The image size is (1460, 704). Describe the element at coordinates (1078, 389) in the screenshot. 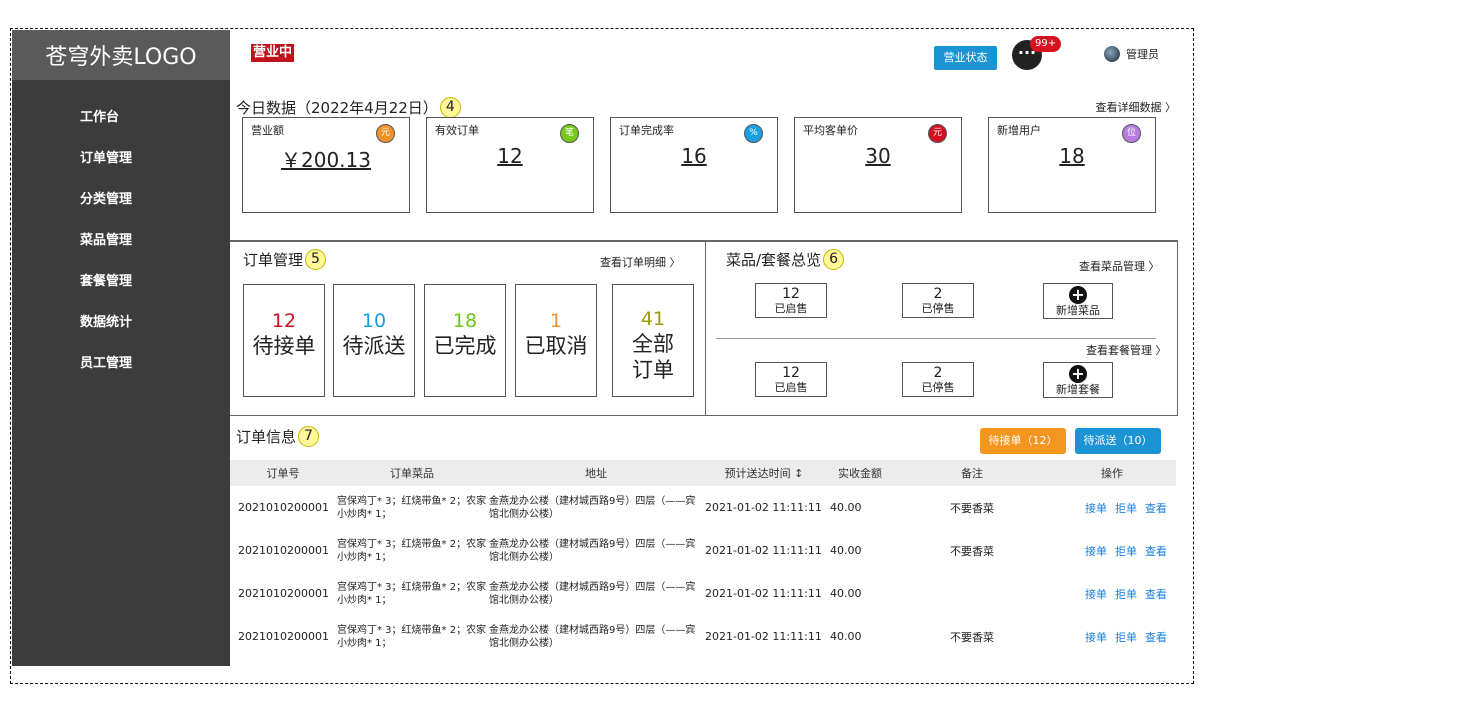

I see `add-combo-label: 新增套餐` at that location.